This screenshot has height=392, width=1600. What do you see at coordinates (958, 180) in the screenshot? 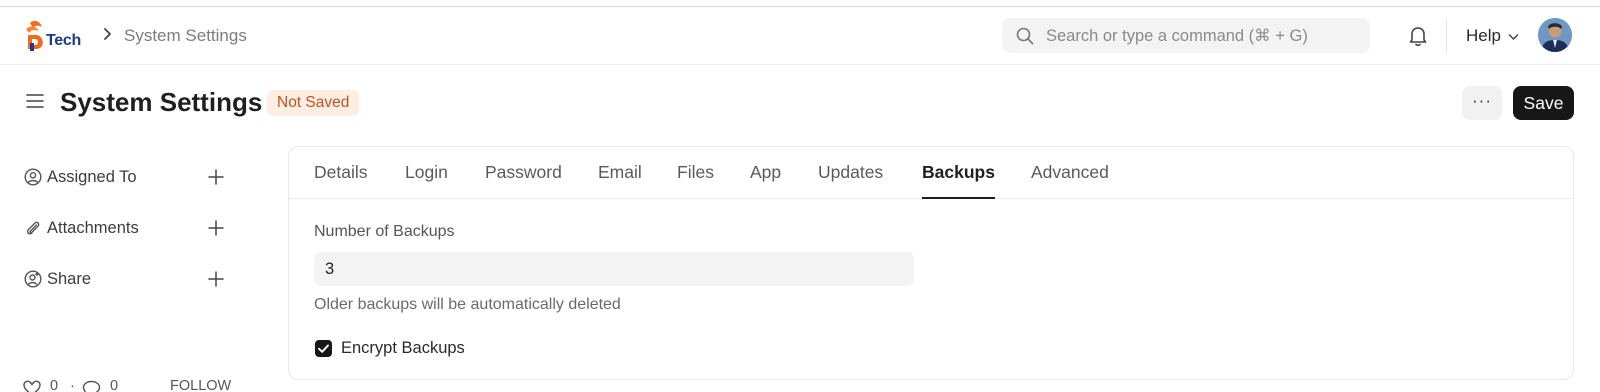
I see `tab-backups: Backups` at bounding box center [958, 180].